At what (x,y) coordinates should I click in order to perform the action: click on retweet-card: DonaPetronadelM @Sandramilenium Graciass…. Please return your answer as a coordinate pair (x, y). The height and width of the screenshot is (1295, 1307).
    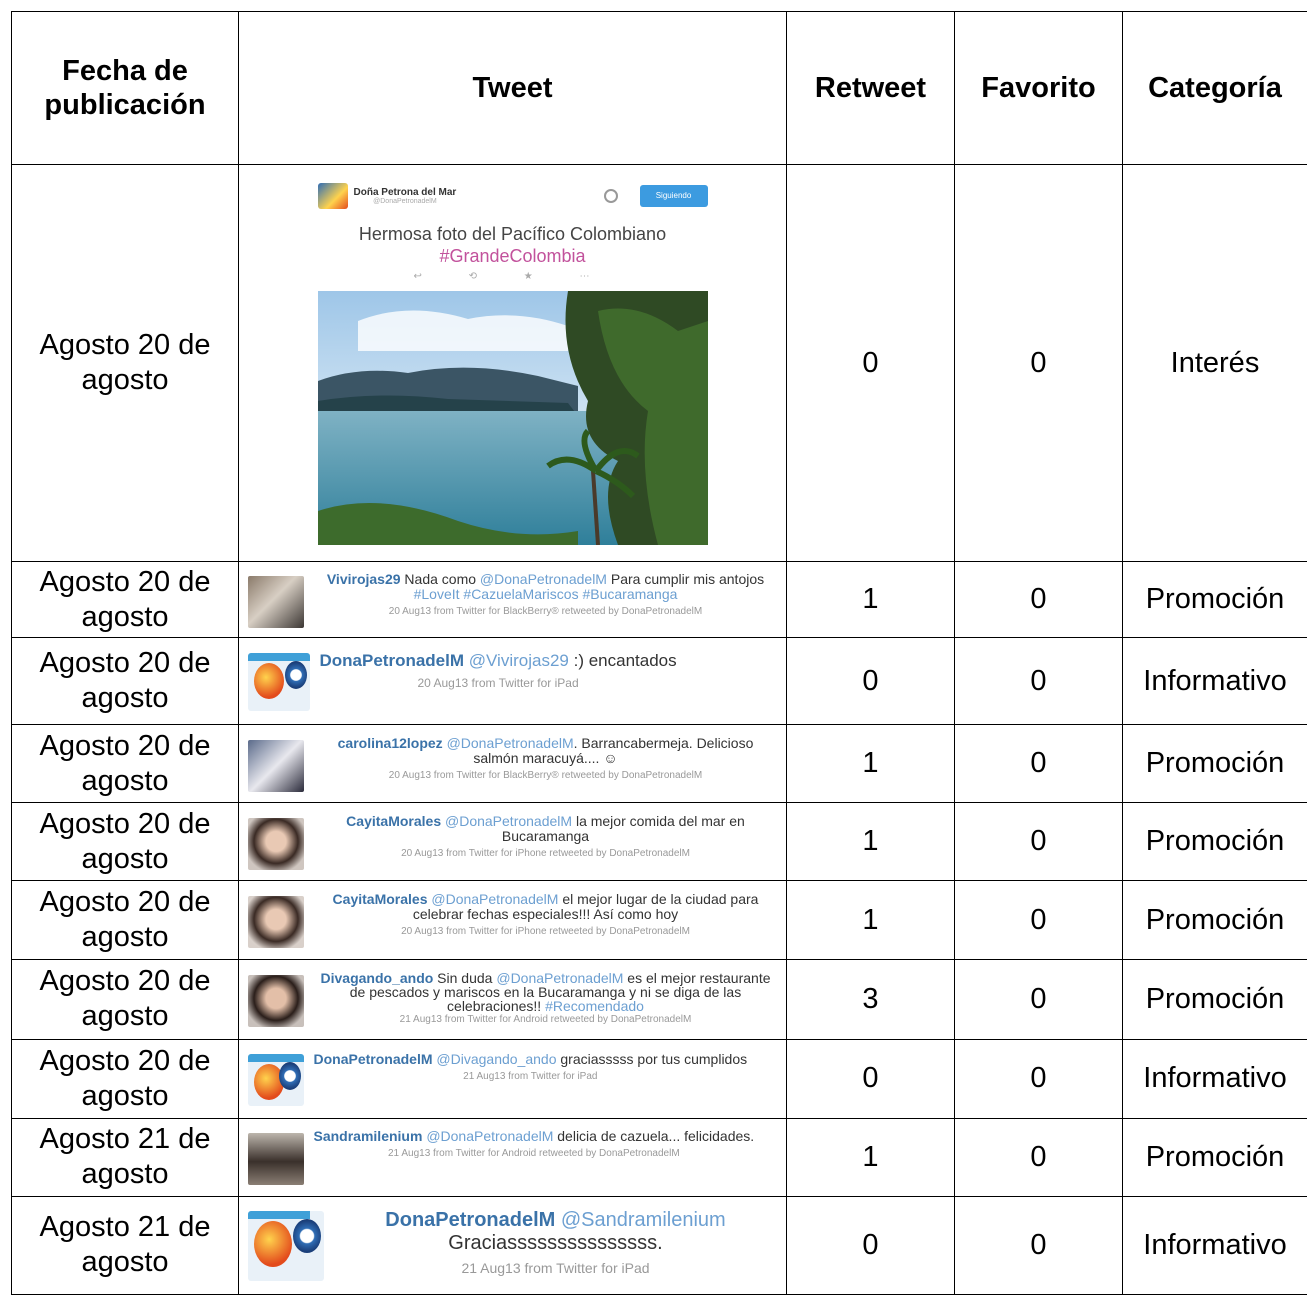
    Looking at the image, I should click on (512, 1245).